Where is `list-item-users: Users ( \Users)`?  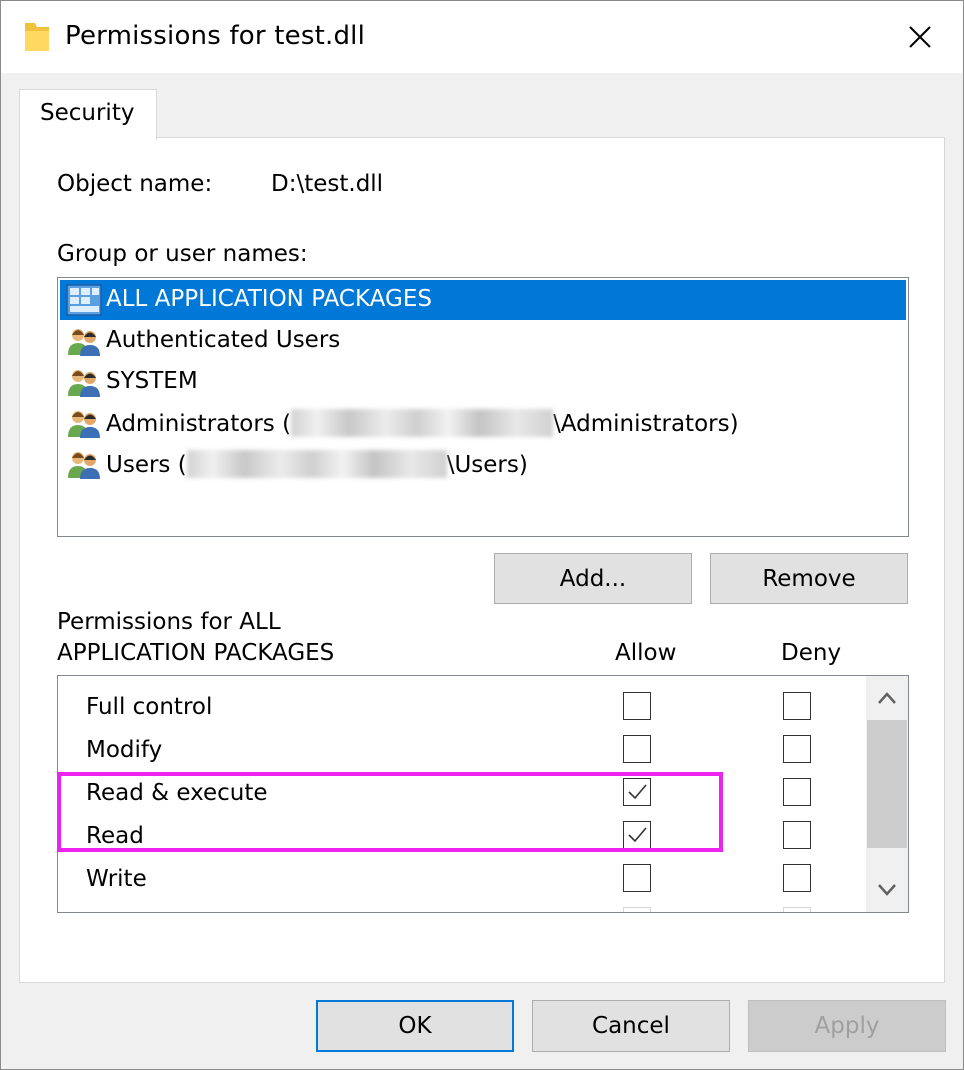 list-item-users: Users ( \Users) is located at coordinates (483, 464).